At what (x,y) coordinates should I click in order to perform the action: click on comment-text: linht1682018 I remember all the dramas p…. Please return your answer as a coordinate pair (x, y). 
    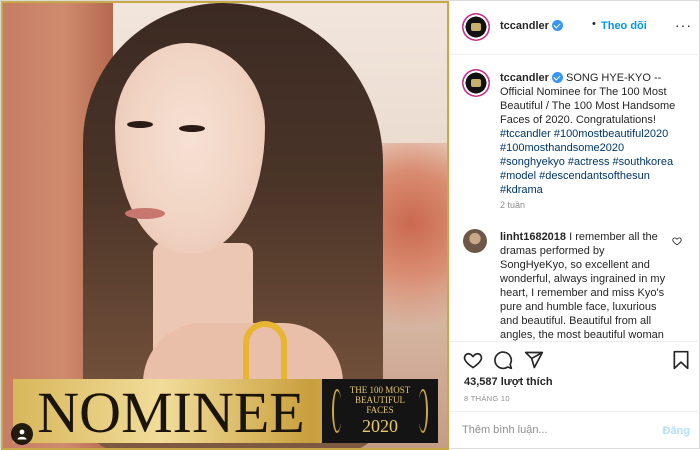
    Looking at the image, I should click on (586, 285).